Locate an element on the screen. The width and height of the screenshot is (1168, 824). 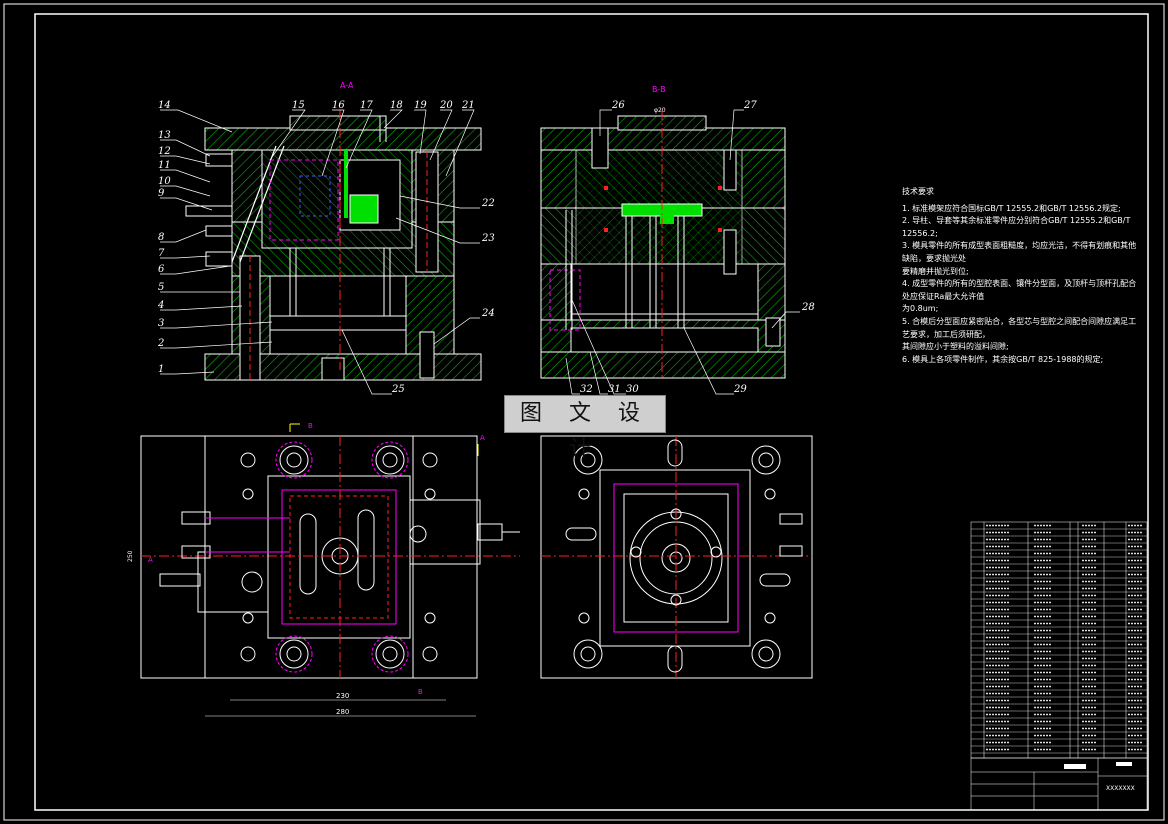
bom-table is located at coordinates (1059, 640).